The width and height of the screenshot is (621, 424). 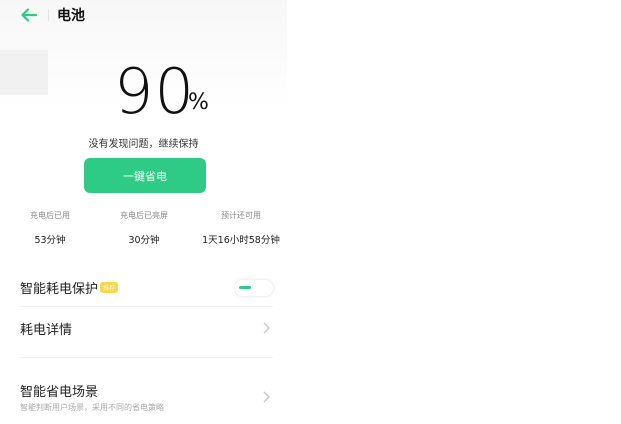 I want to click on smart-protection-toggle, so click(x=254, y=288).